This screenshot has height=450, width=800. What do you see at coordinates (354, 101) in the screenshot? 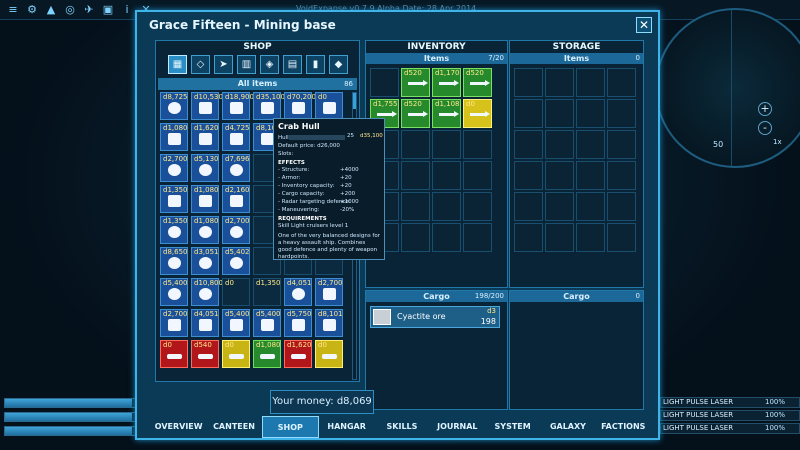
I see `shop-scrollbar-thumb` at bounding box center [354, 101].